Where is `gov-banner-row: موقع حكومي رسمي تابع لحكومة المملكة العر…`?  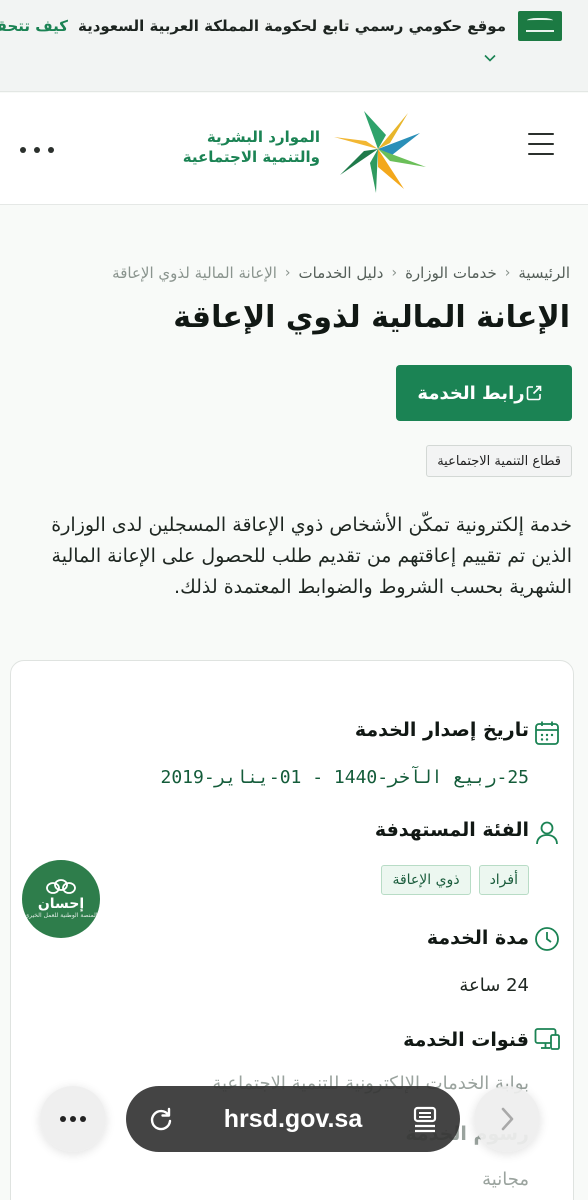 gov-banner-row: موقع حكومي رسمي تابع لحكومة المملكة العر… is located at coordinates (281, 26).